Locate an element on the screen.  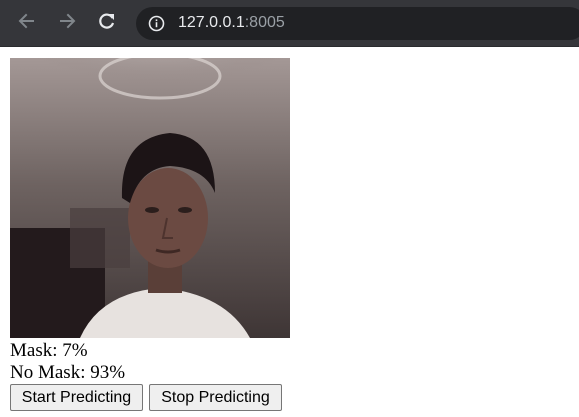
reload-icon is located at coordinates (107, 23).